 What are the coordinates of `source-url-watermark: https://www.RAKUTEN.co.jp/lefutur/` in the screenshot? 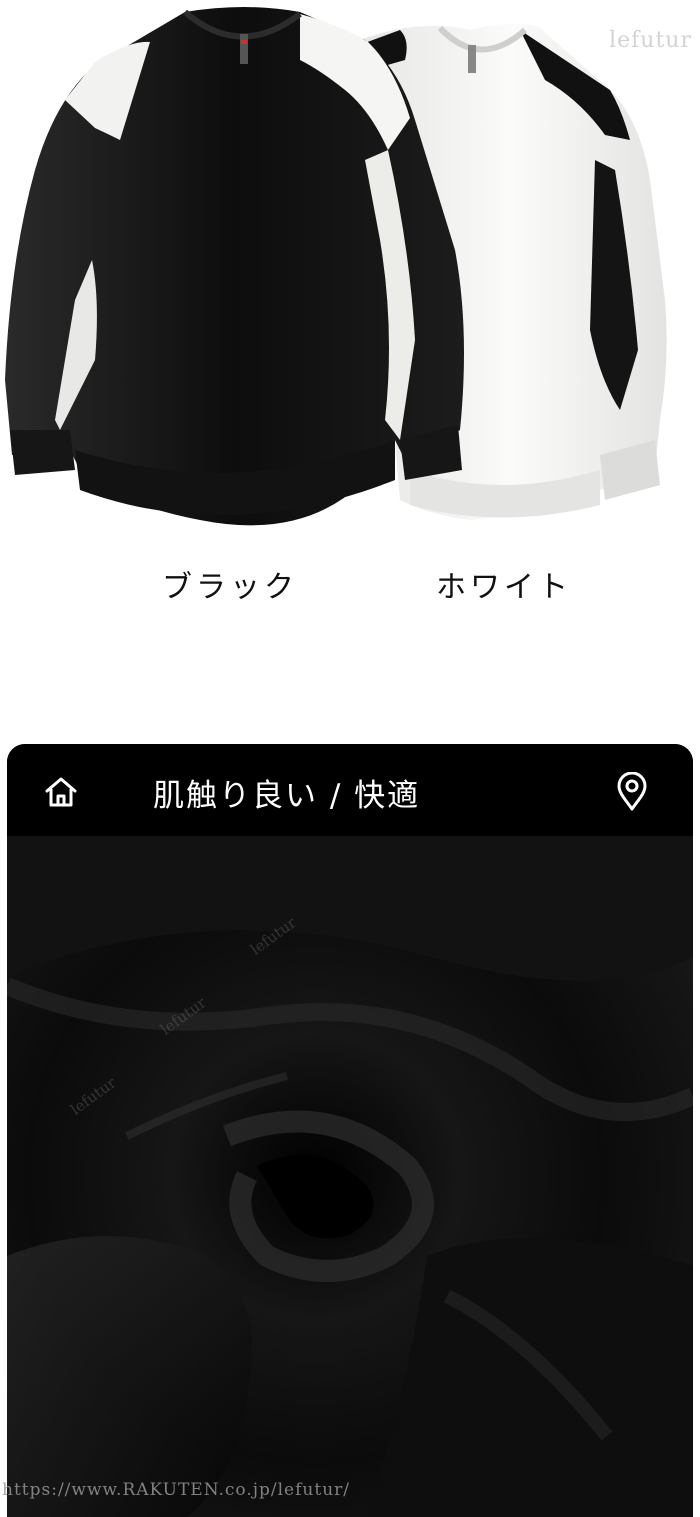 It's located at (176, 1490).